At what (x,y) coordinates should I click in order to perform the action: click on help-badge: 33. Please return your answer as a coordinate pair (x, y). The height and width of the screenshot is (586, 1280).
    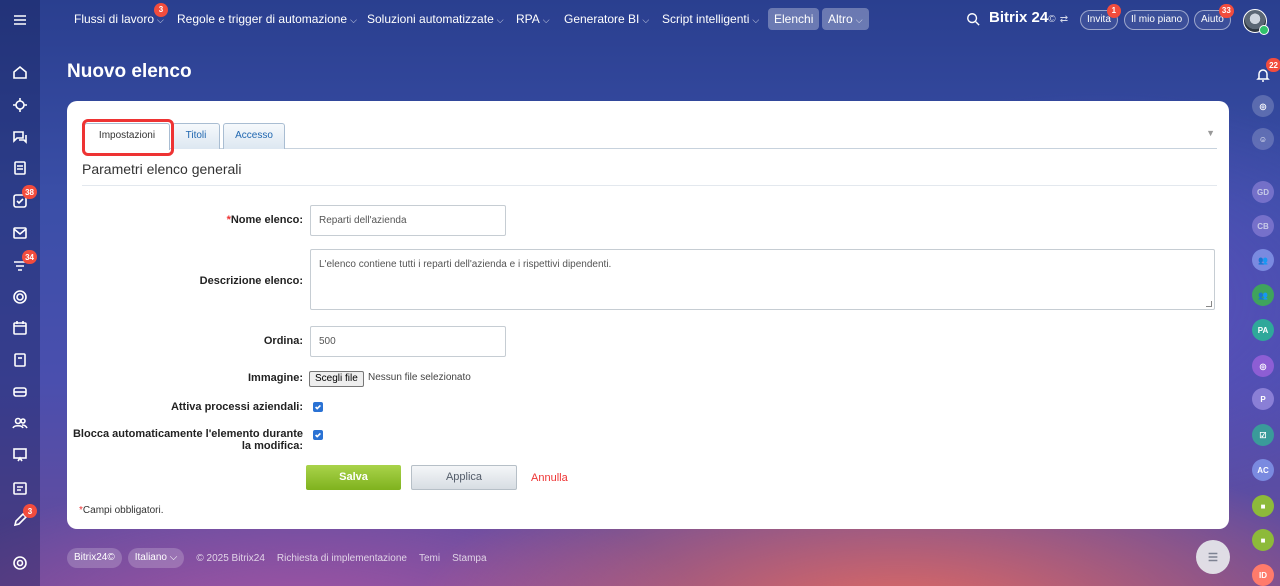
    Looking at the image, I should click on (1226, 11).